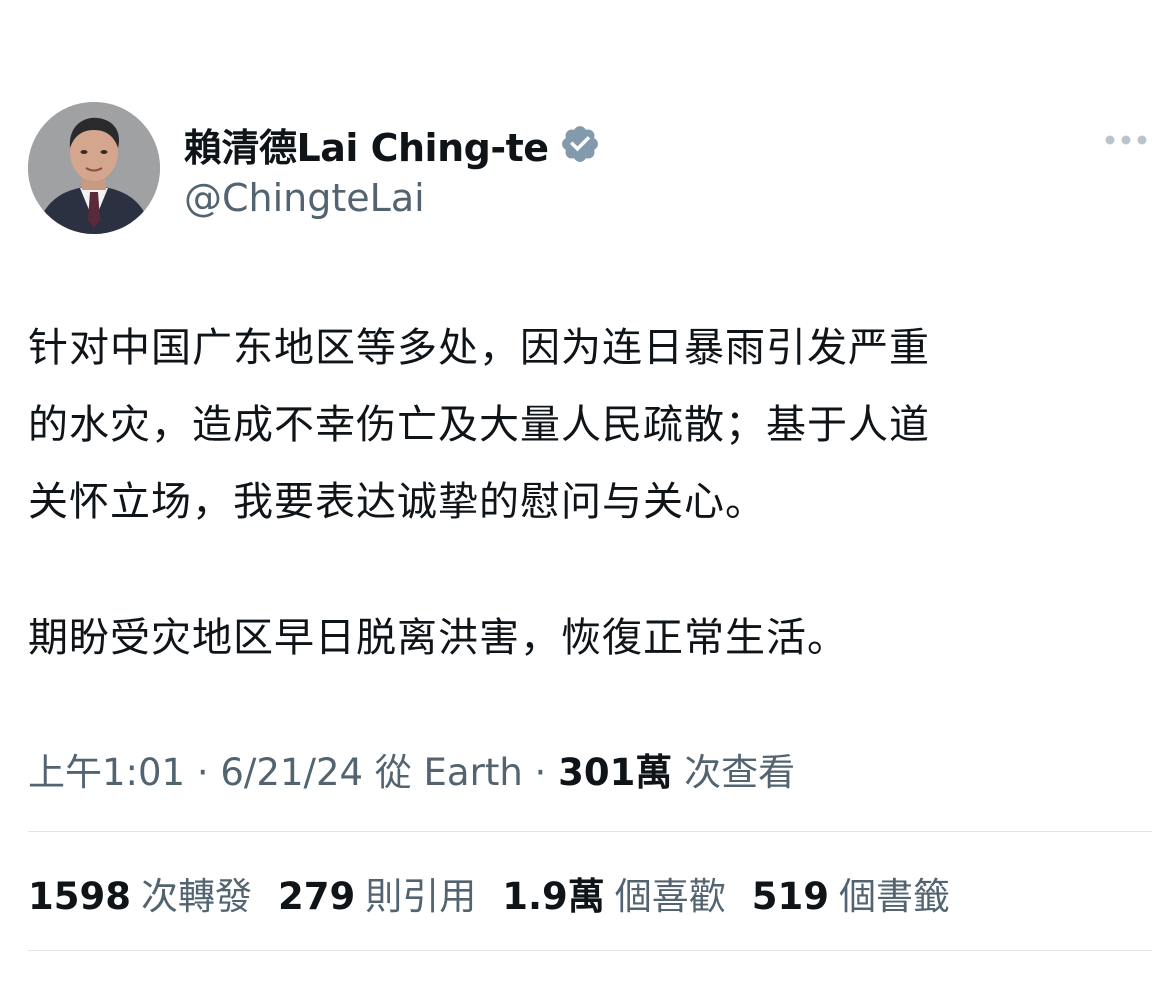  Describe the element at coordinates (366, 144) in the screenshot. I see `author-display-name: 賴清德Lai Ching-te` at that location.